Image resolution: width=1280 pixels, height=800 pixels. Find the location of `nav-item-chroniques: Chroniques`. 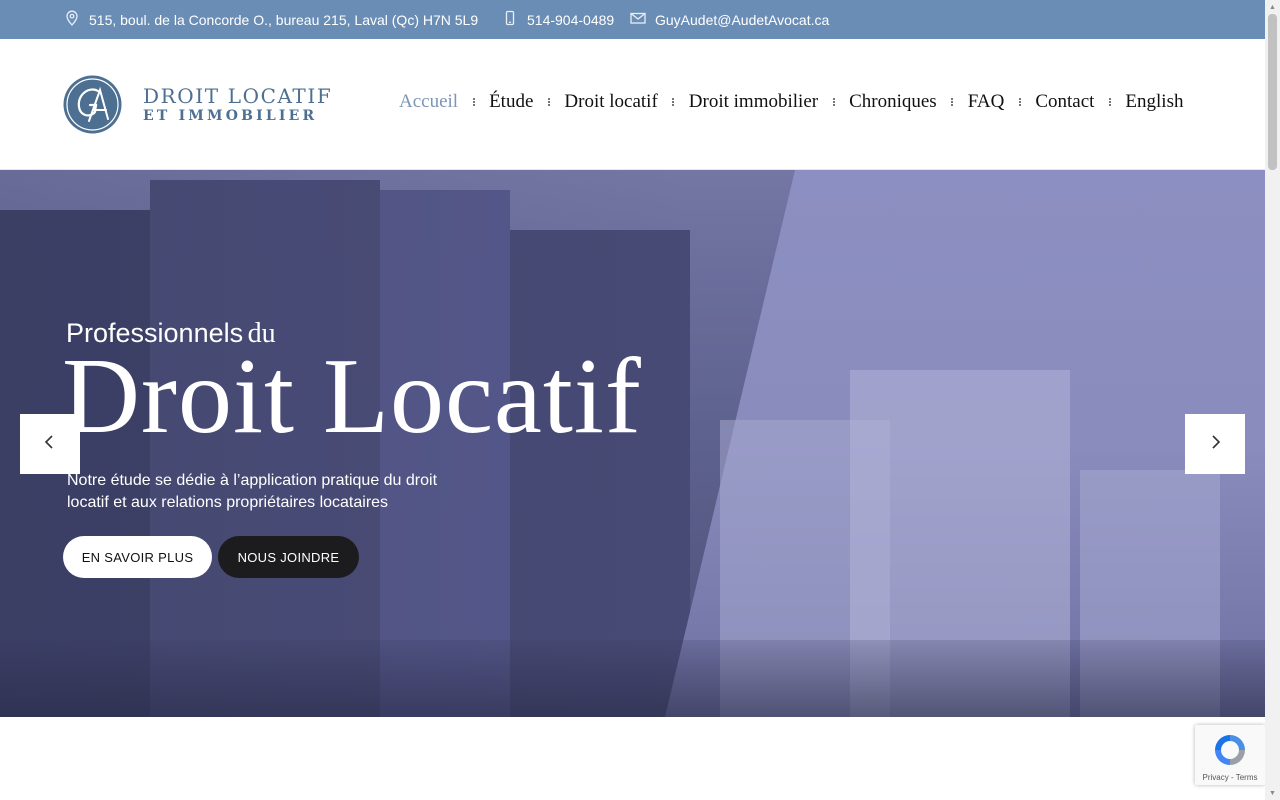

nav-item-chroniques: Chroniques is located at coordinates (893, 102).